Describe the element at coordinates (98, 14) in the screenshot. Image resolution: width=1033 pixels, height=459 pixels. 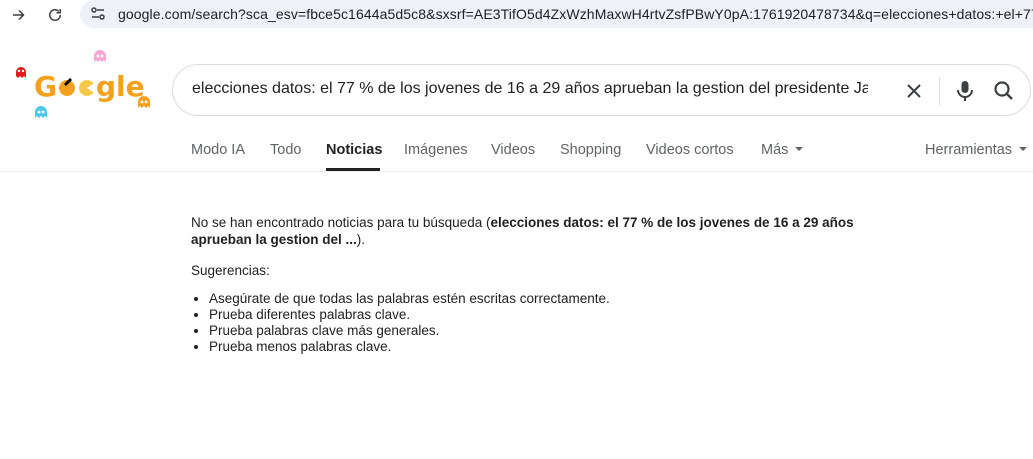
I see `site-info-icon` at that location.